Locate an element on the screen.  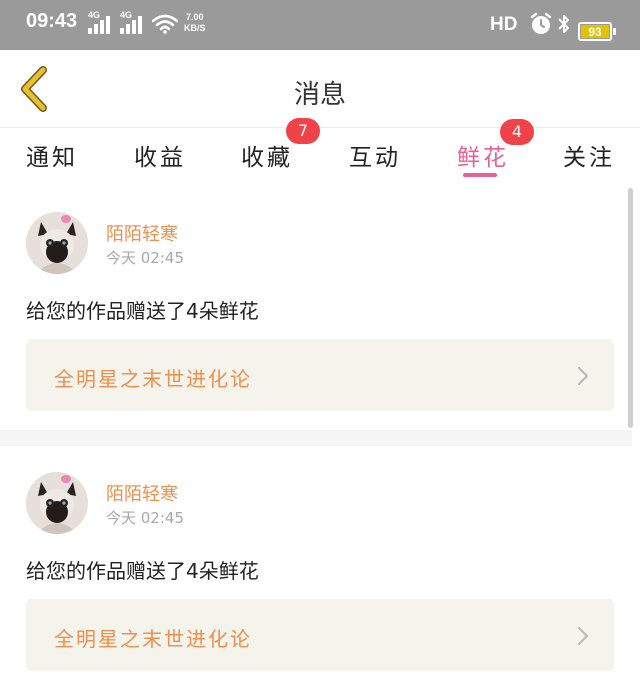
tab-earnings: 收益 is located at coordinates (160, 155).